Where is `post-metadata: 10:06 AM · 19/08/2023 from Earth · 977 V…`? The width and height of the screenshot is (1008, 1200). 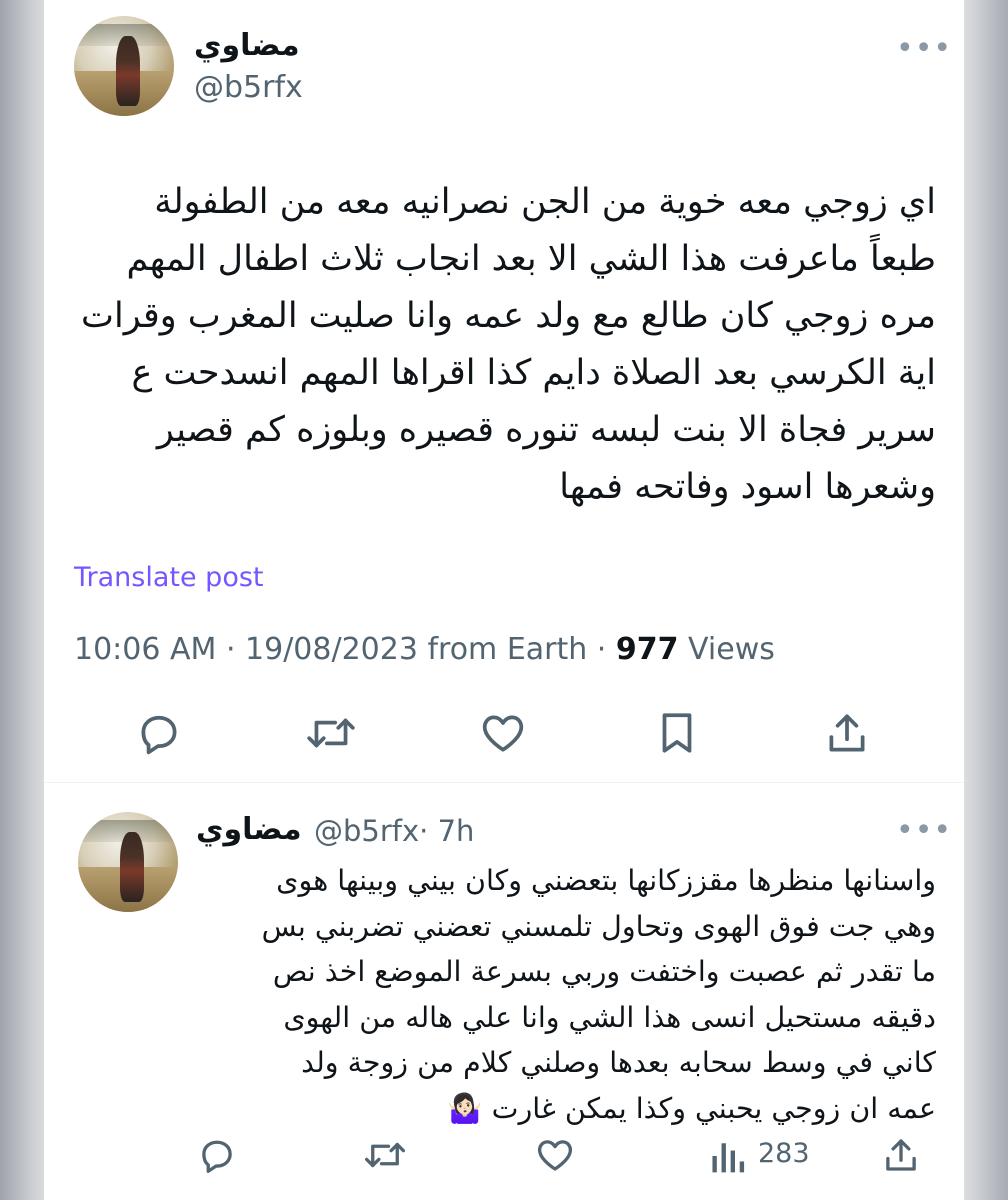
post-metadata: 10:06 AM · 19/08/2023 from Earth · 977 V… is located at coordinates (424, 649).